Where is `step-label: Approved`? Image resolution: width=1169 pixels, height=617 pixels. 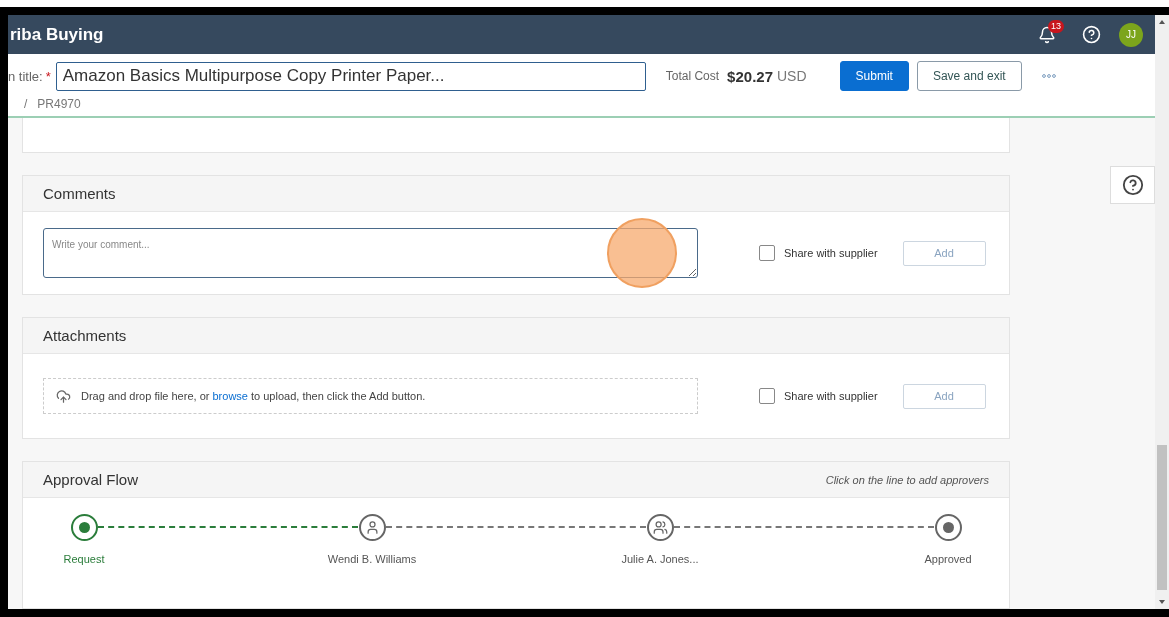
step-label: Approved is located at coordinates (948, 559).